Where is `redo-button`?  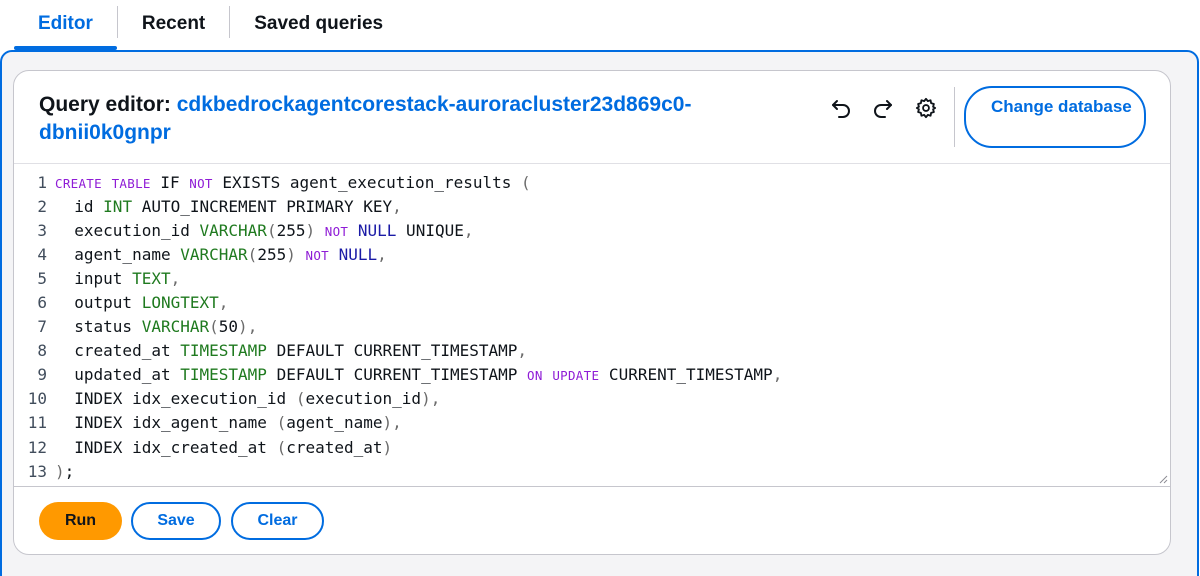 redo-button is located at coordinates (883, 108).